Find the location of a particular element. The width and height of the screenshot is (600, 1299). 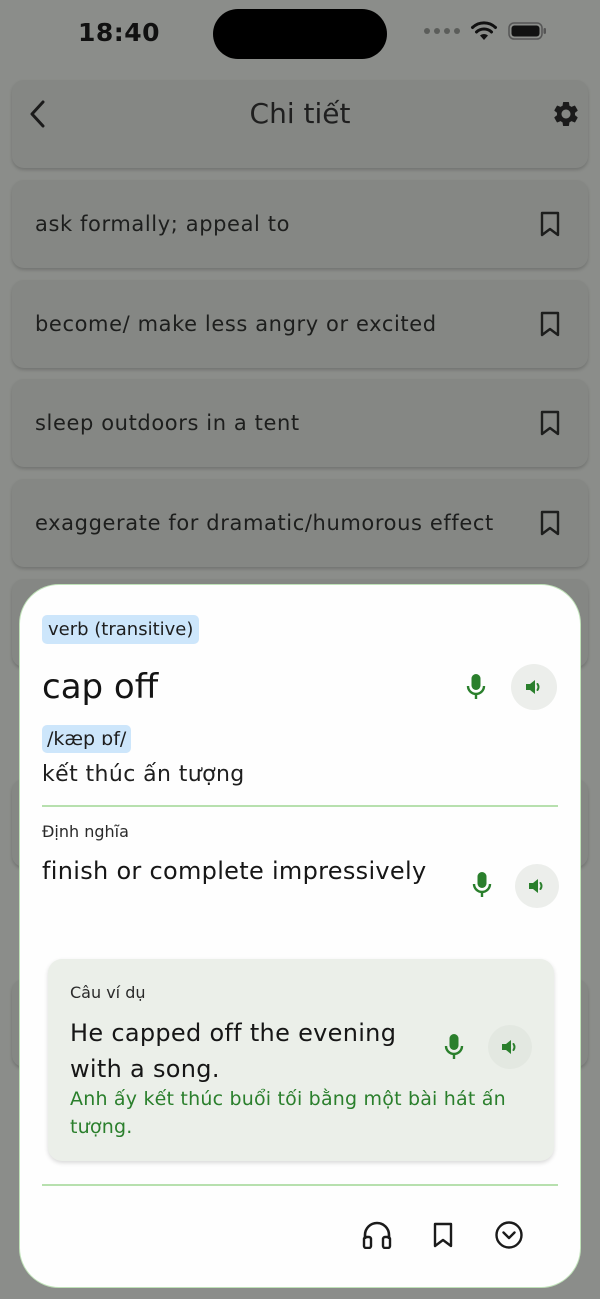

list-item: sleep outdoors in a tent is located at coordinates (300, 423).